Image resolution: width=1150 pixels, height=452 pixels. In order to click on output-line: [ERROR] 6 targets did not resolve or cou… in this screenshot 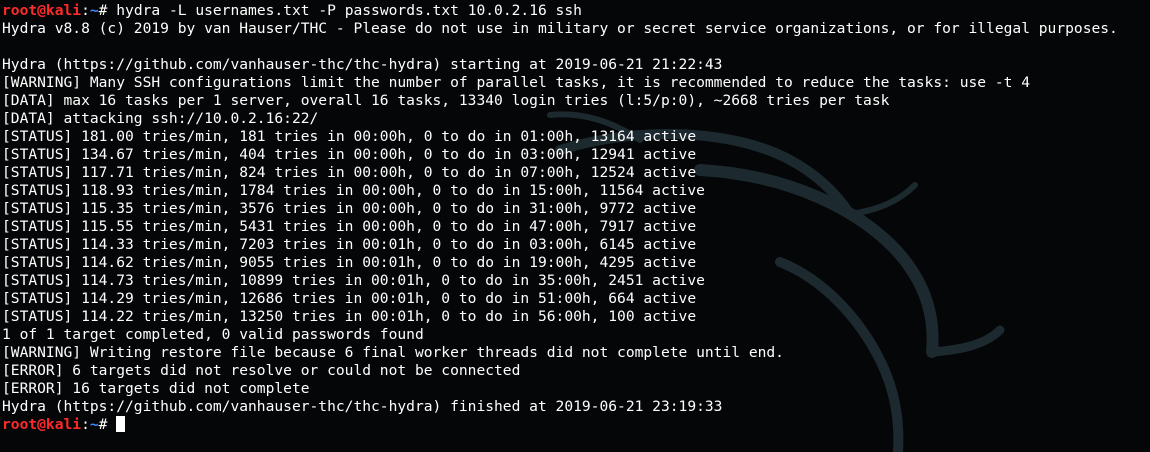, I will do `click(261, 370)`.